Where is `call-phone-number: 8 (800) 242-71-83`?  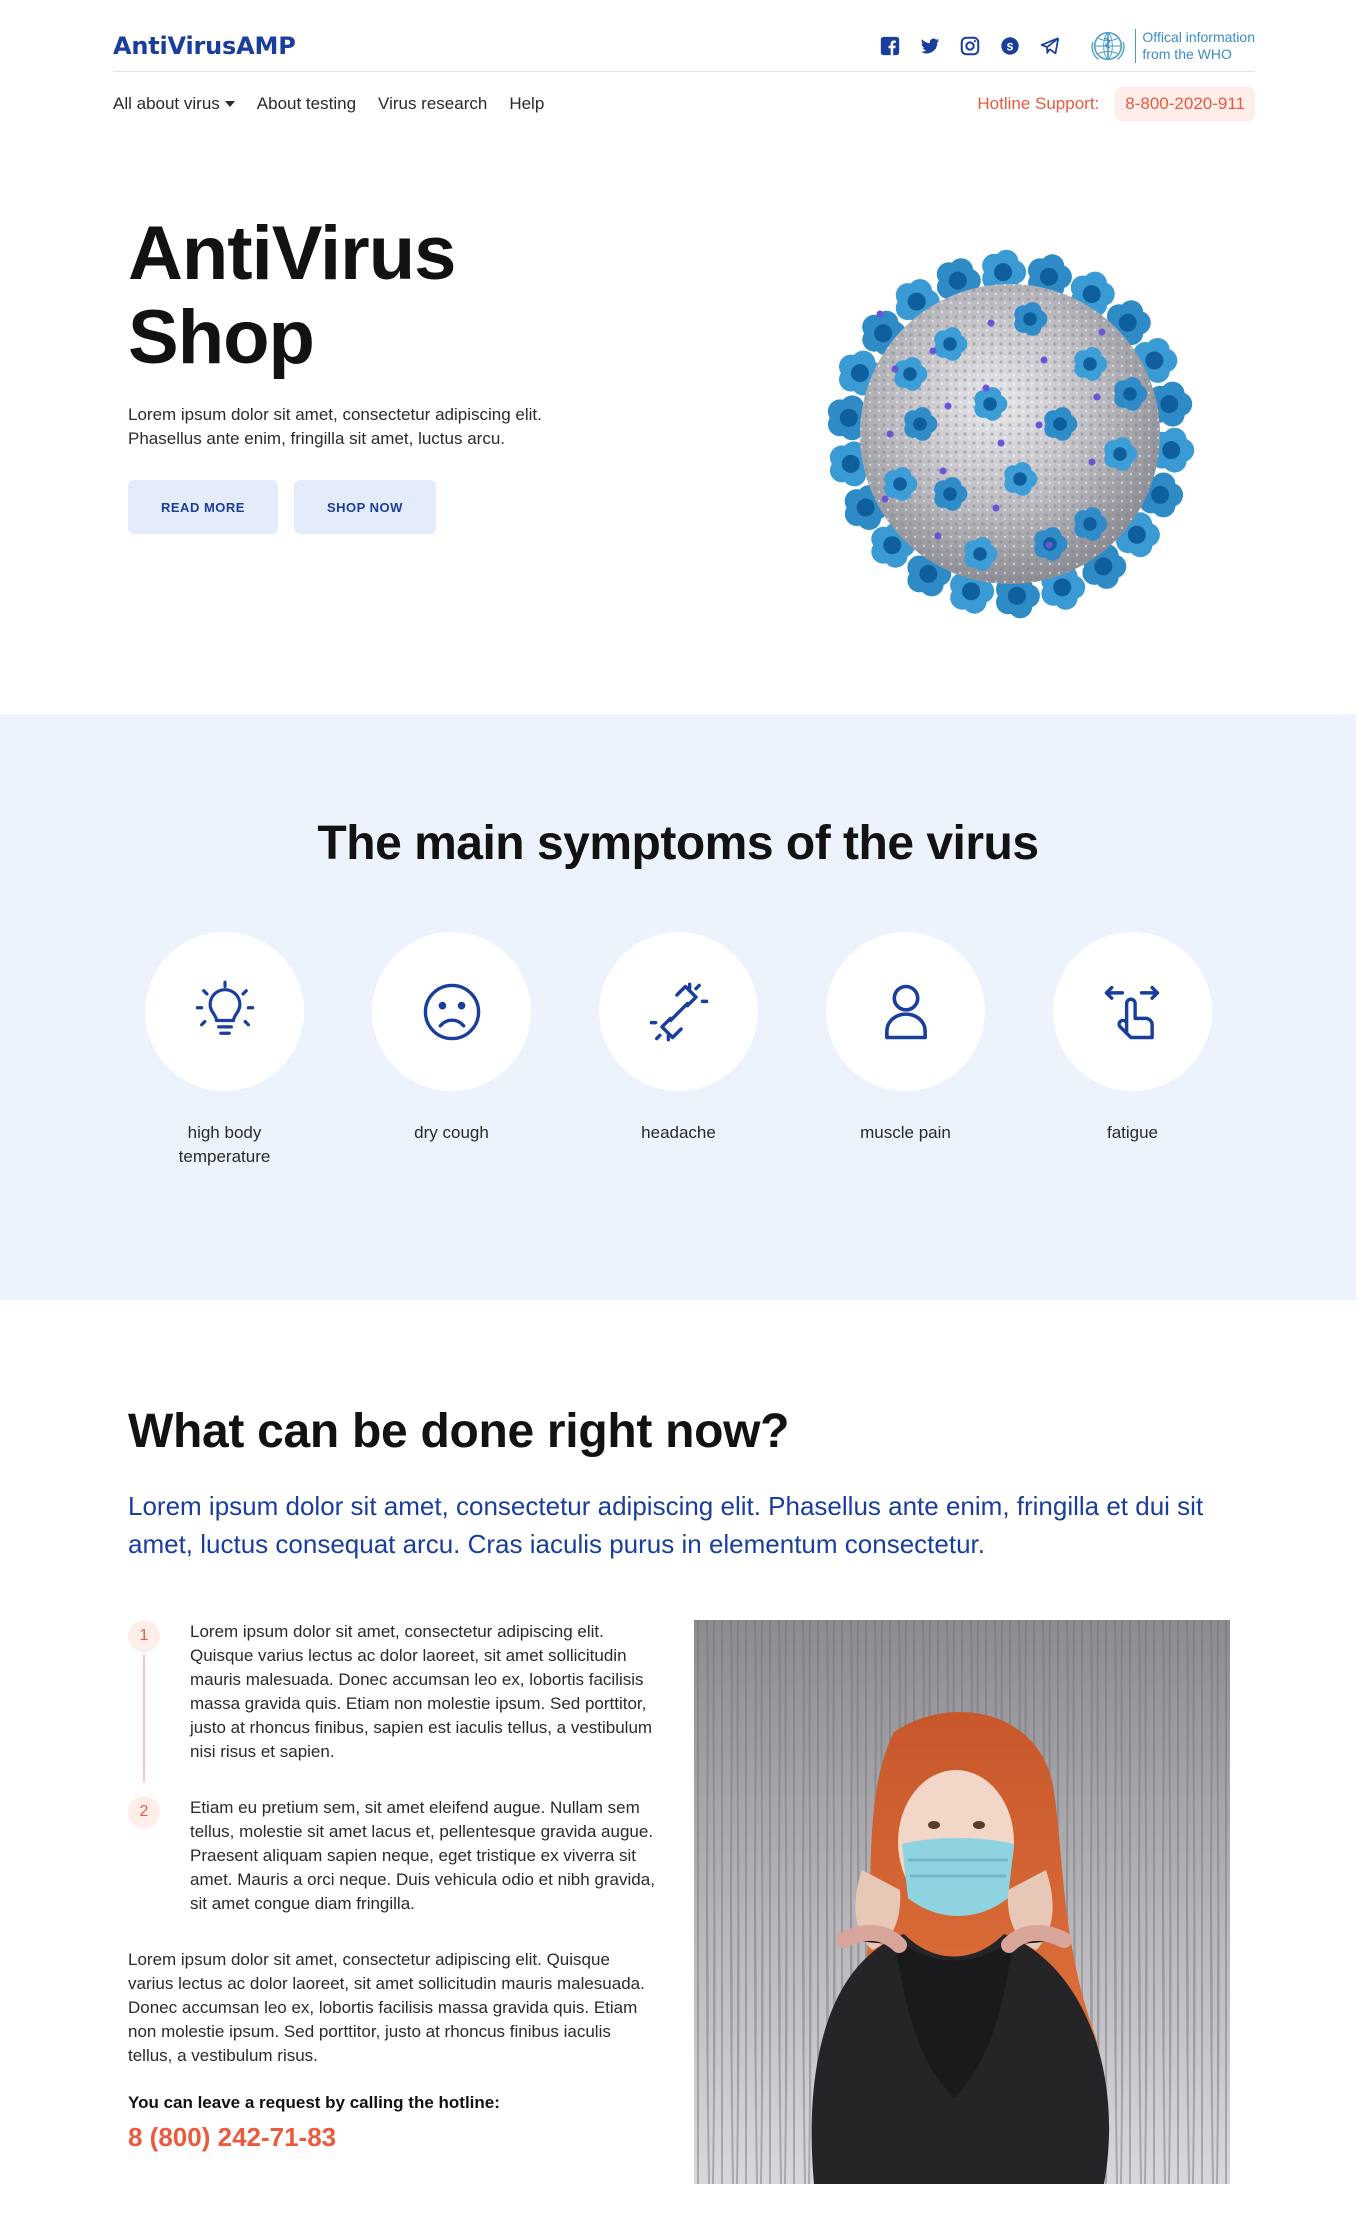
call-phone-number: 8 (800) 242-71-83 is located at coordinates (232, 2137).